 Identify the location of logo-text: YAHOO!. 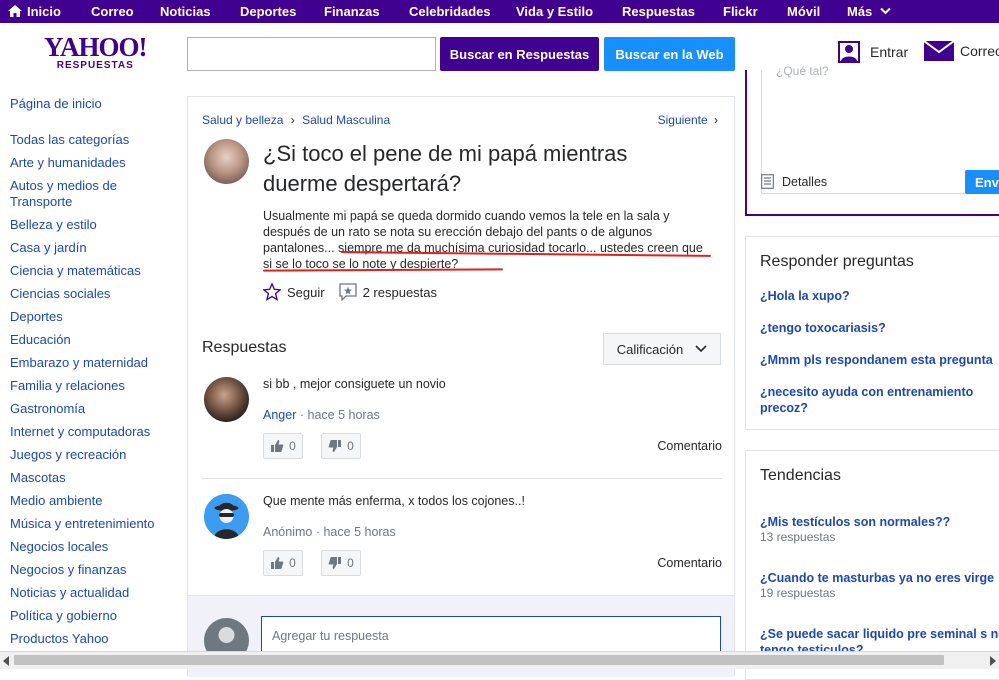
(96, 47).